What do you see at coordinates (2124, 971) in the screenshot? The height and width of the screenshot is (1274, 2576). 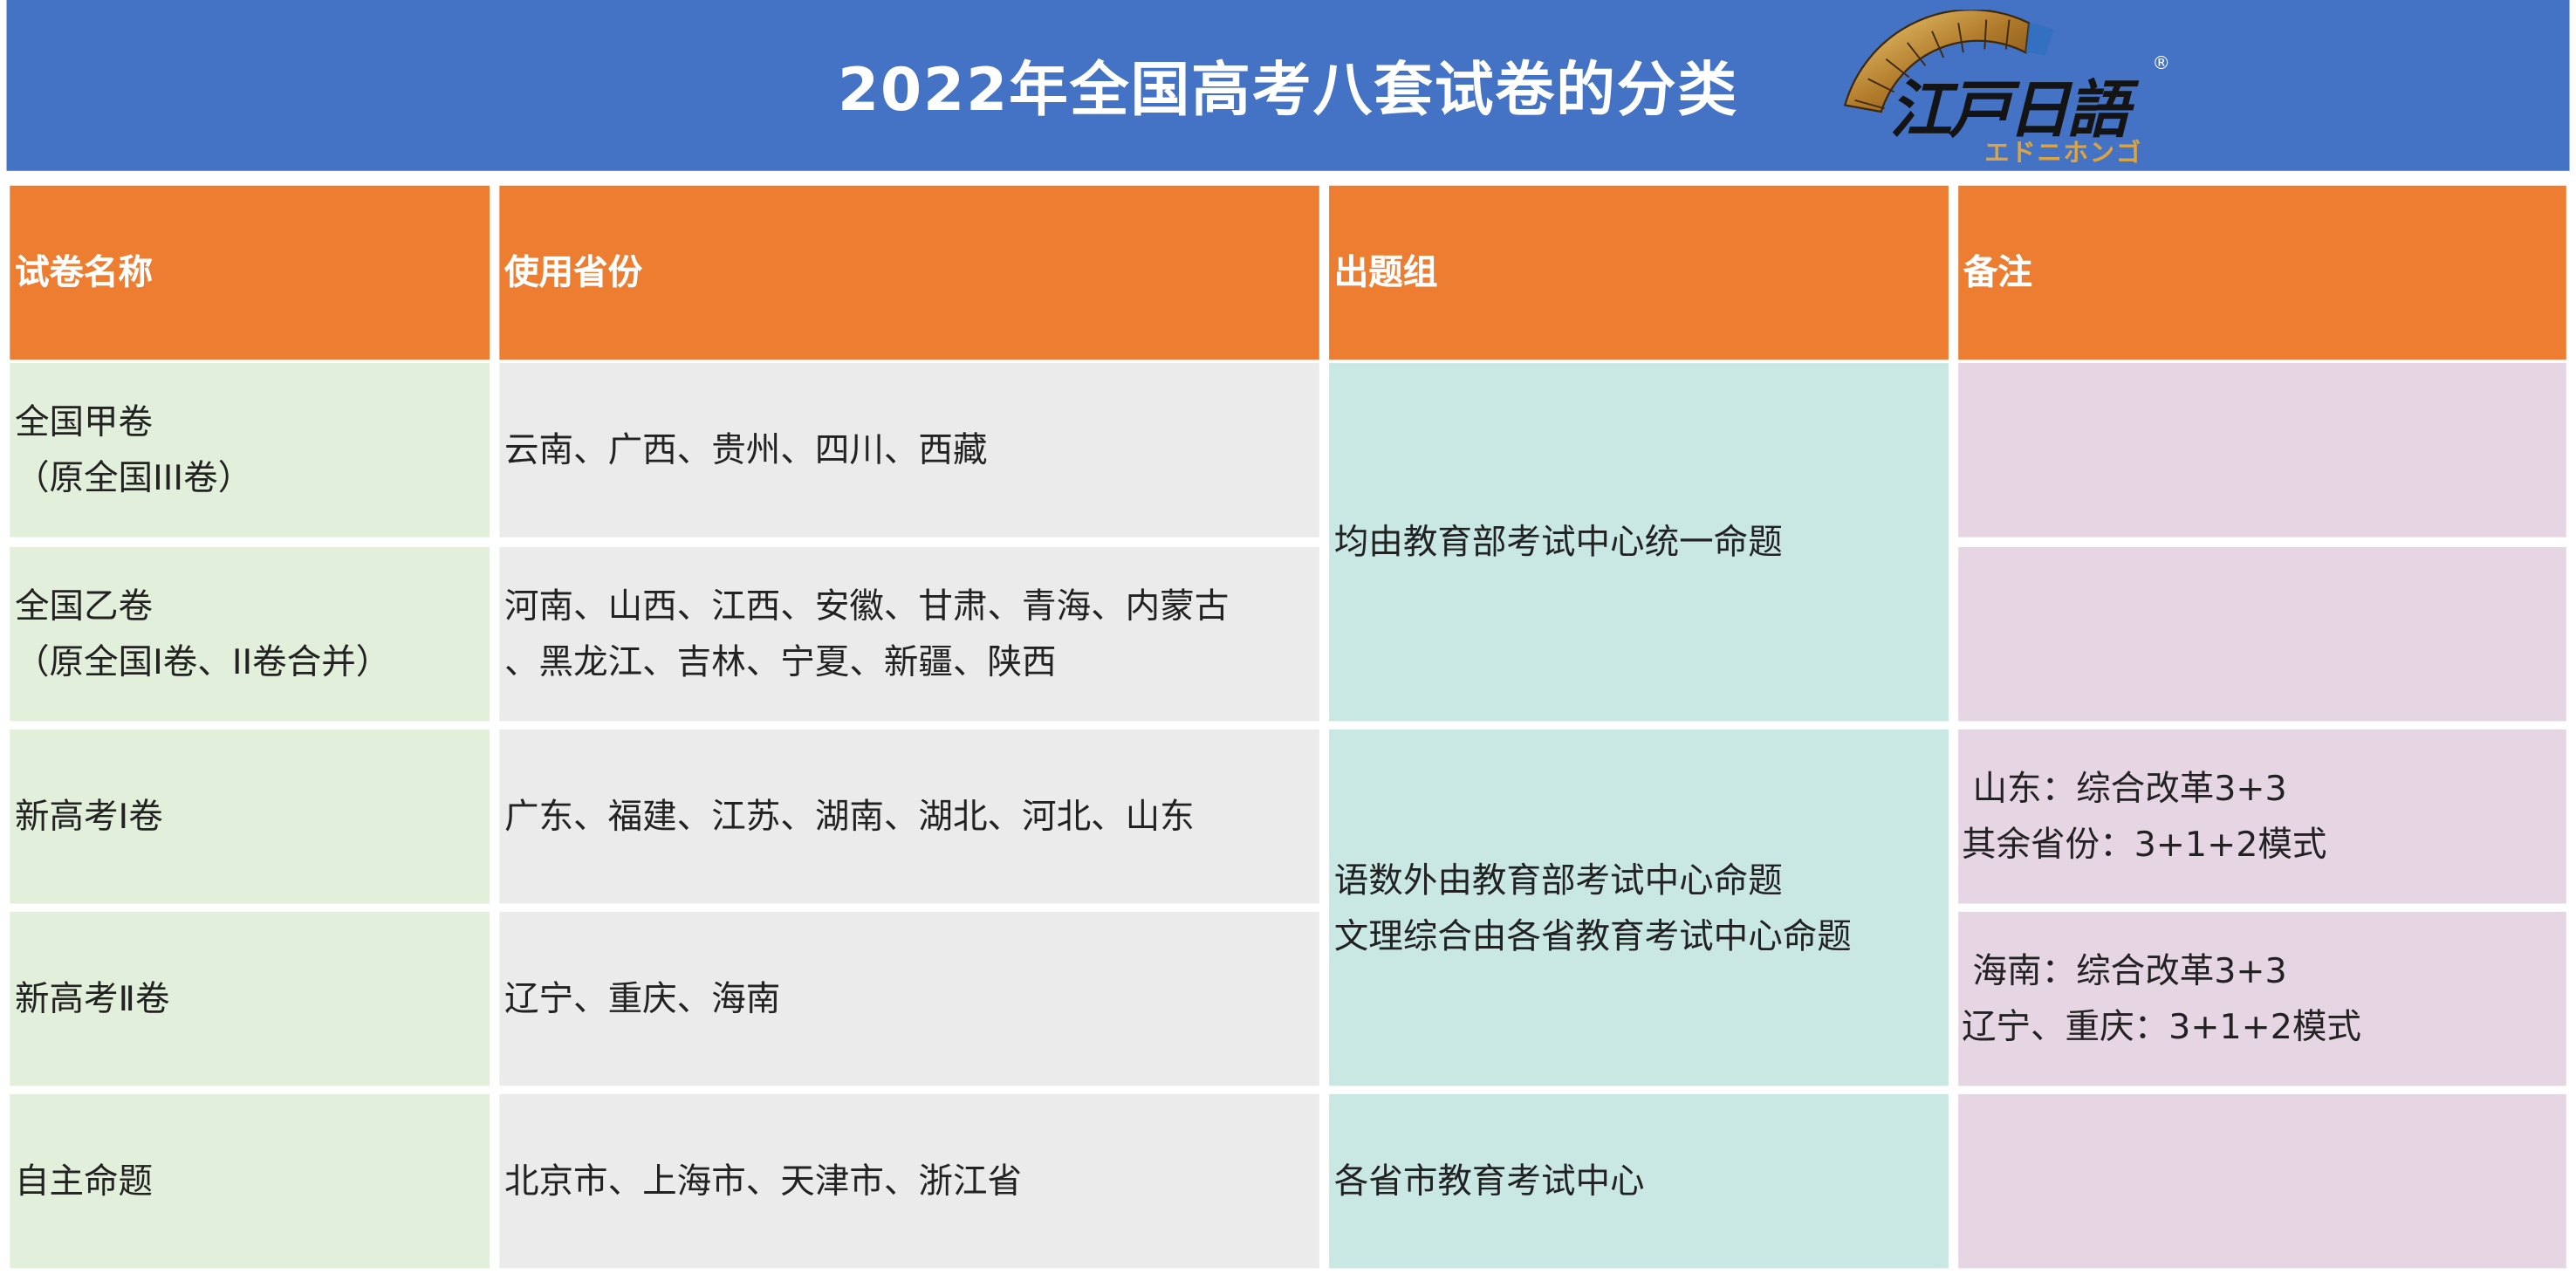 I see `remark-new-gaokao-2-line: 海南：综合改革3+3` at bounding box center [2124, 971].